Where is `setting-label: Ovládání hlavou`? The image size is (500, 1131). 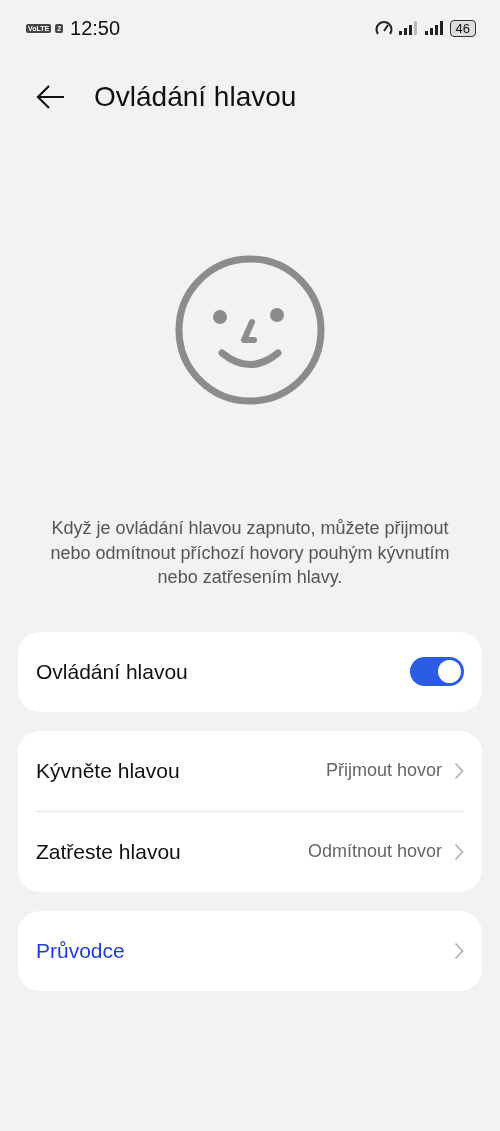 setting-label: Ovládání hlavou is located at coordinates (112, 671).